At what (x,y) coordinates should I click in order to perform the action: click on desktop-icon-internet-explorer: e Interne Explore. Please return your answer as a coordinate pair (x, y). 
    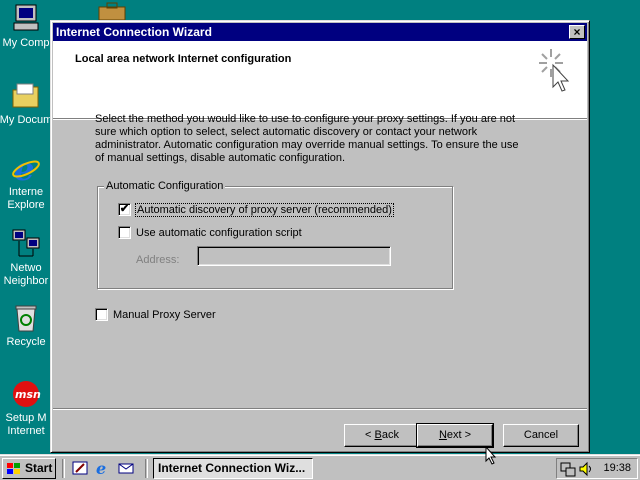
    Looking at the image, I should click on (28, 181).